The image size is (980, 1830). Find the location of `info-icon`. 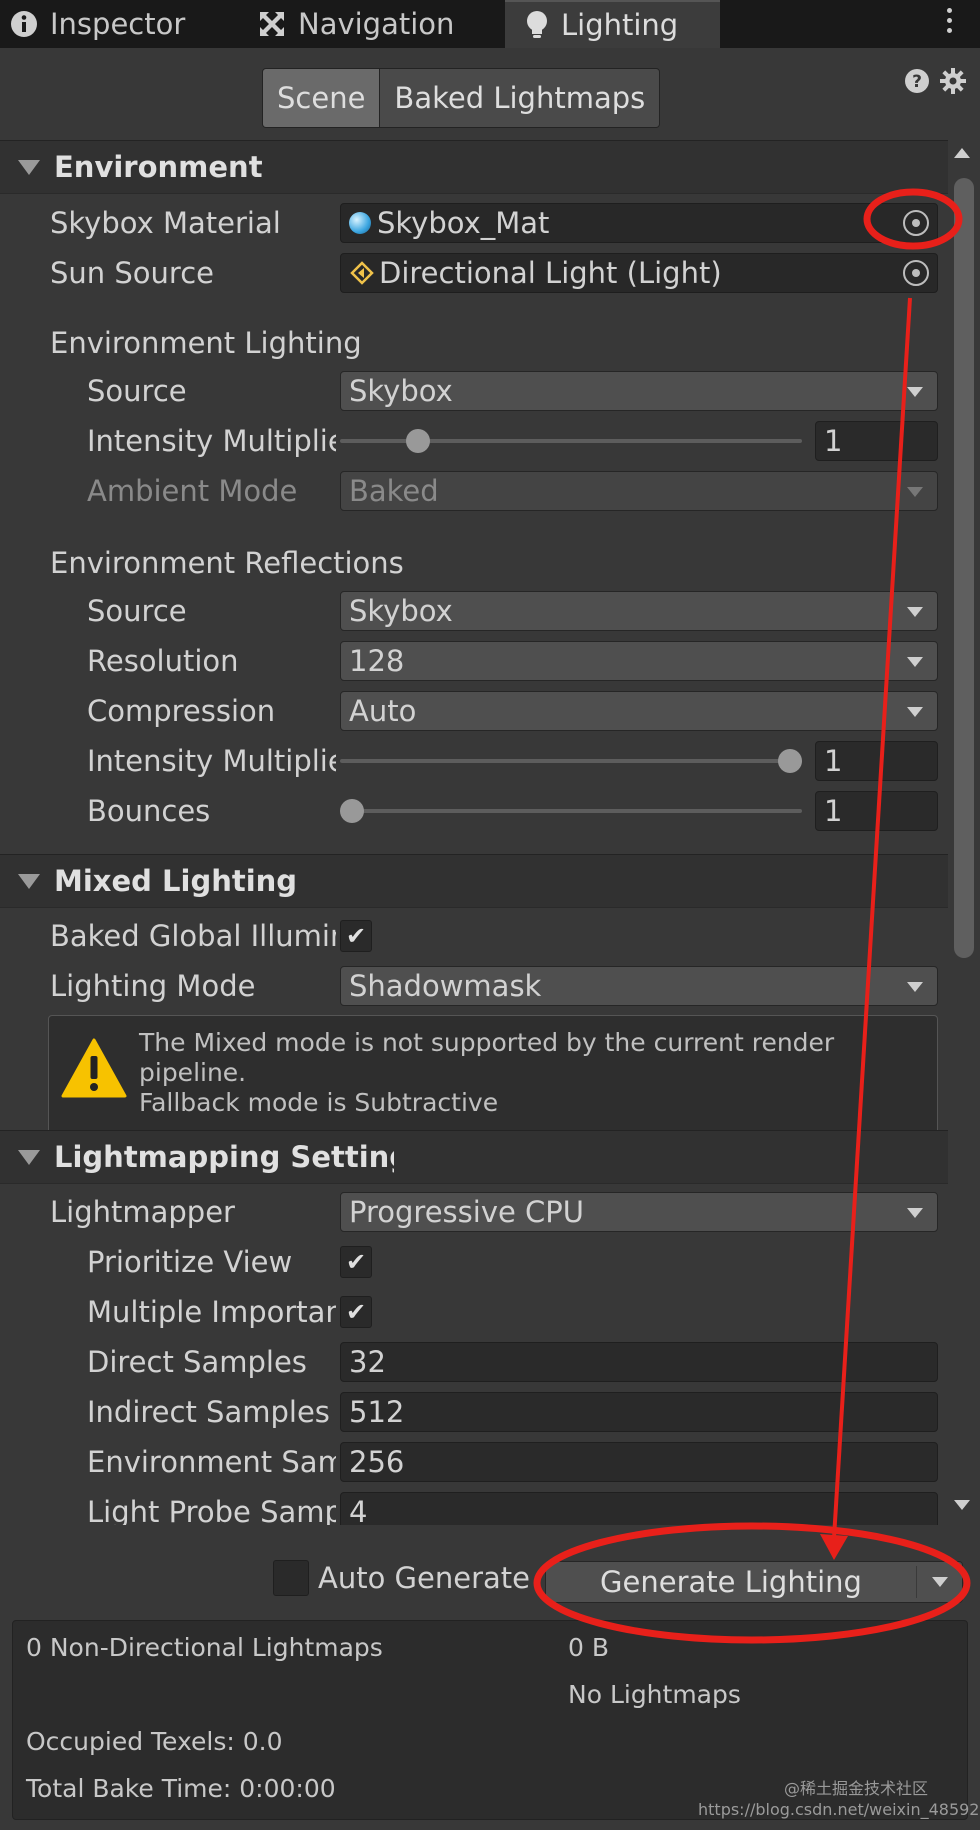

info-icon is located at coordinates (24, 24).